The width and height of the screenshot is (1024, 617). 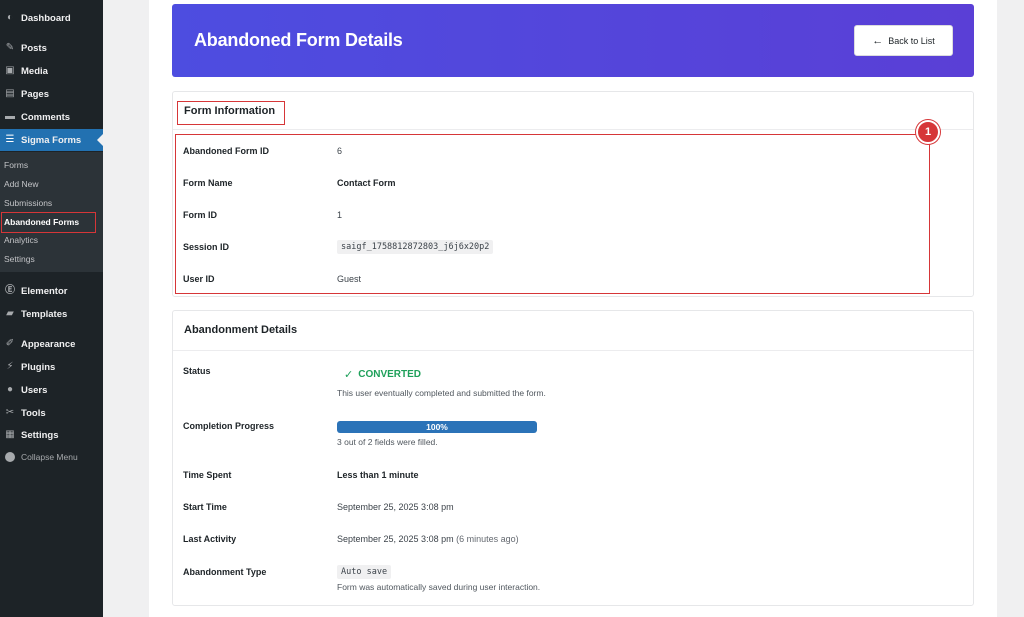 I want to click on checkmark-icon: ✓, so click(x=349, y=375).